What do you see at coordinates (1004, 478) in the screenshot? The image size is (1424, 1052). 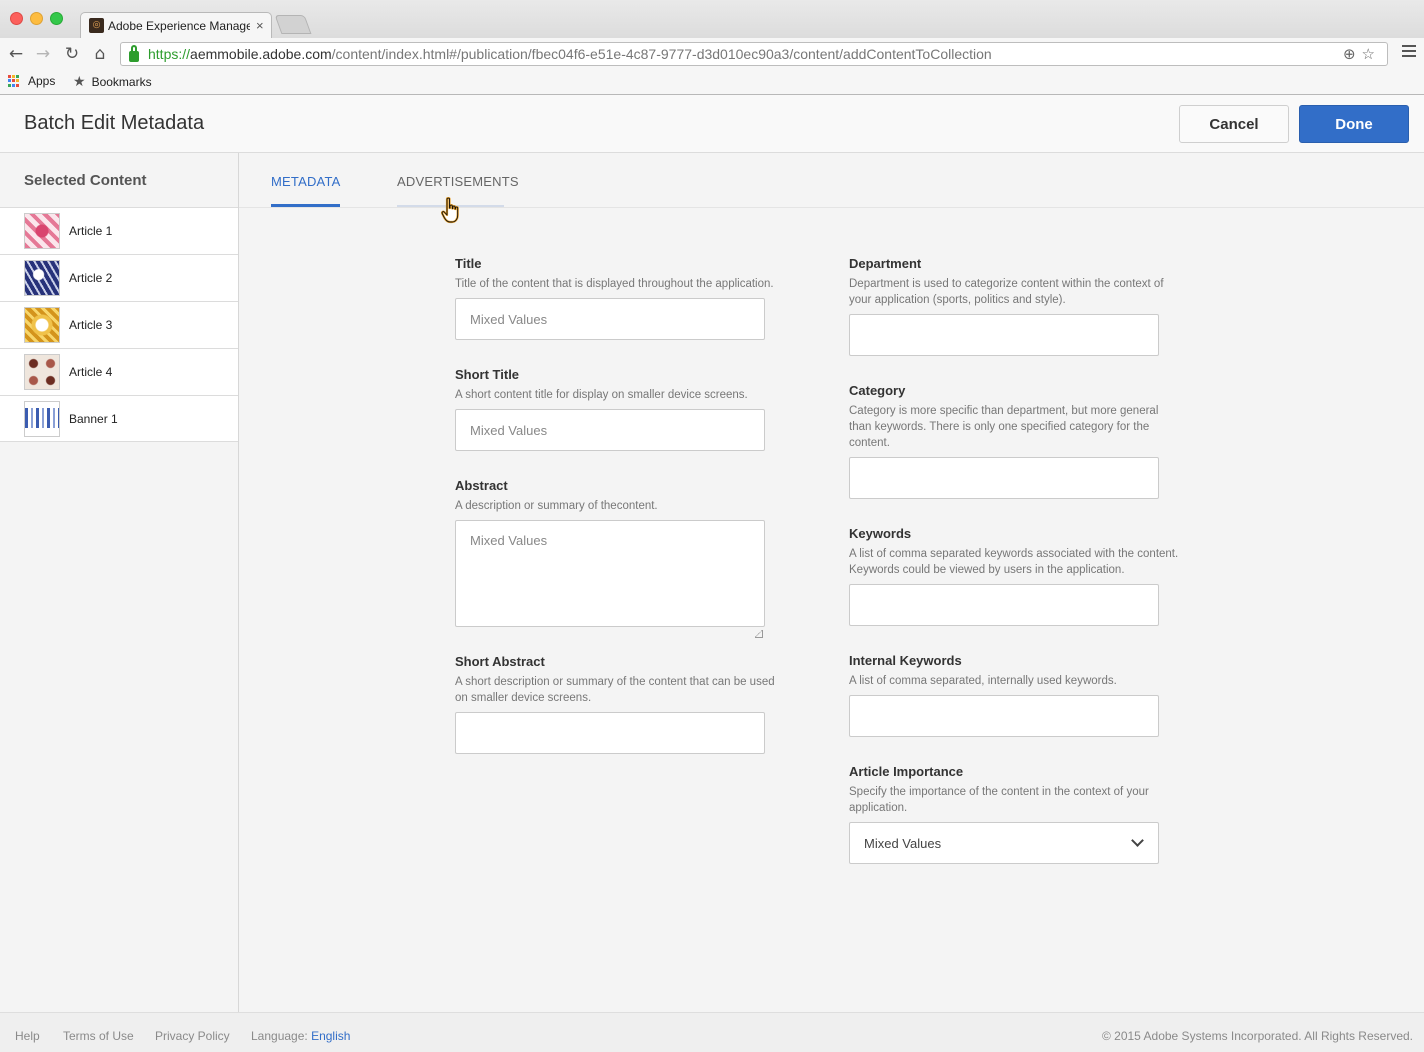 I see `category-input` at bounding box center [1004, 478].